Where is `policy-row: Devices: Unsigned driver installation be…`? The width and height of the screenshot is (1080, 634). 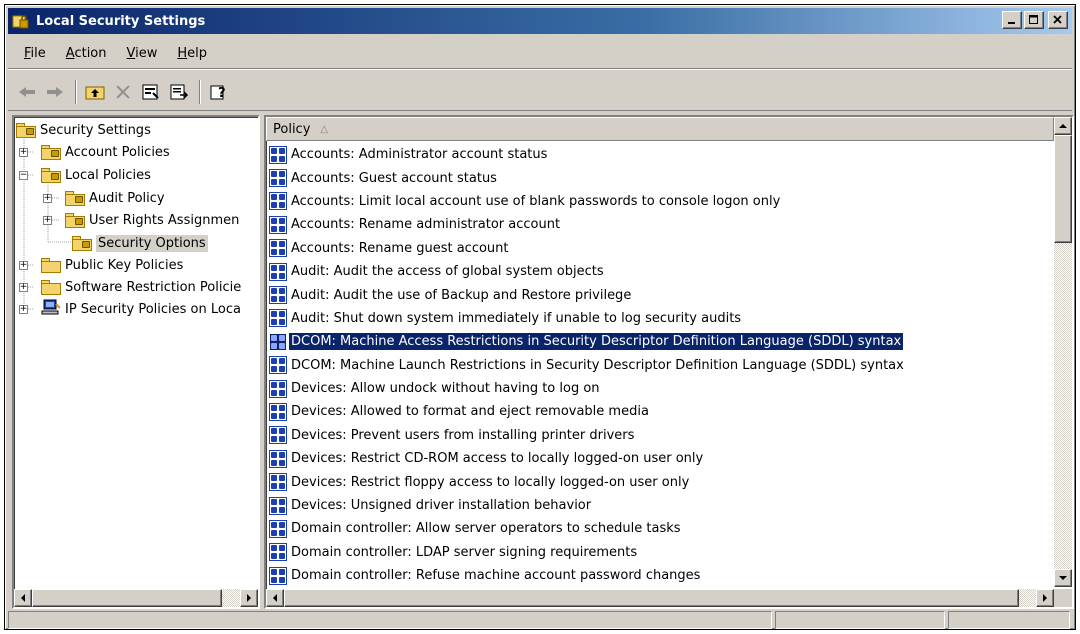
policy-row: Devices: Unsigned driver installation be… is located at coordinates (660, 505).